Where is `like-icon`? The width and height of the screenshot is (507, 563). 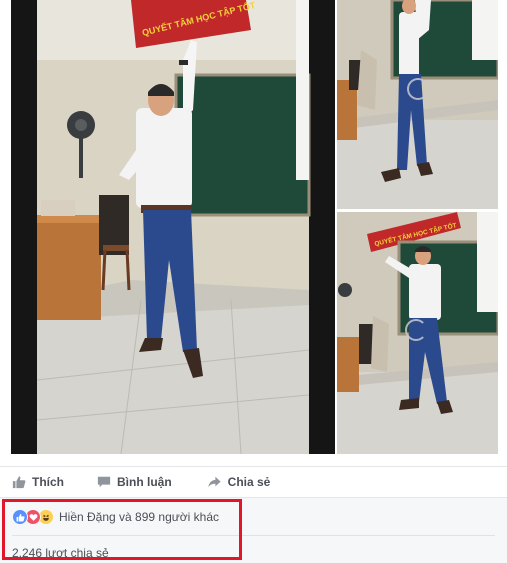
like-icon is located at coordinates (20, 517).